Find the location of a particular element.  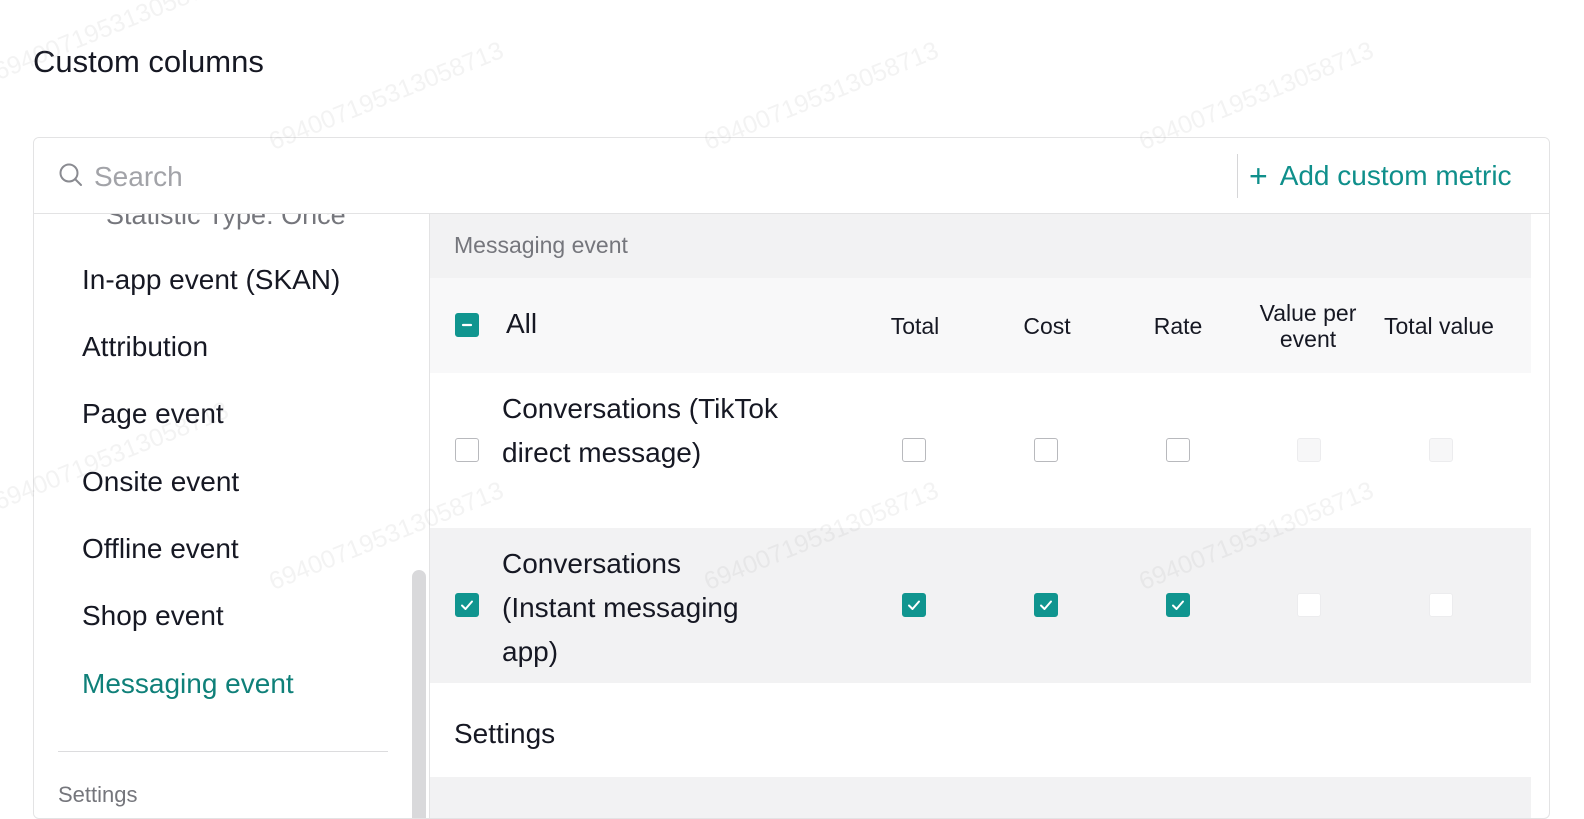

minus-icon is located at coordinates (467, 325).